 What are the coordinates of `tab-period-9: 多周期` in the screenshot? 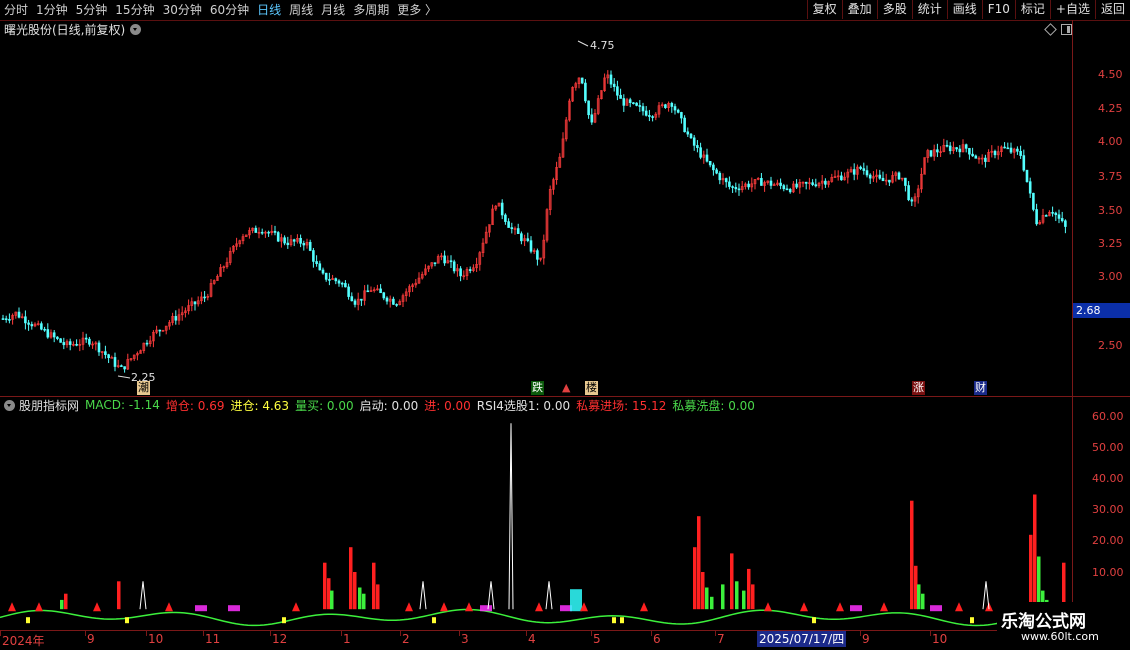 It's located at (371, 10).